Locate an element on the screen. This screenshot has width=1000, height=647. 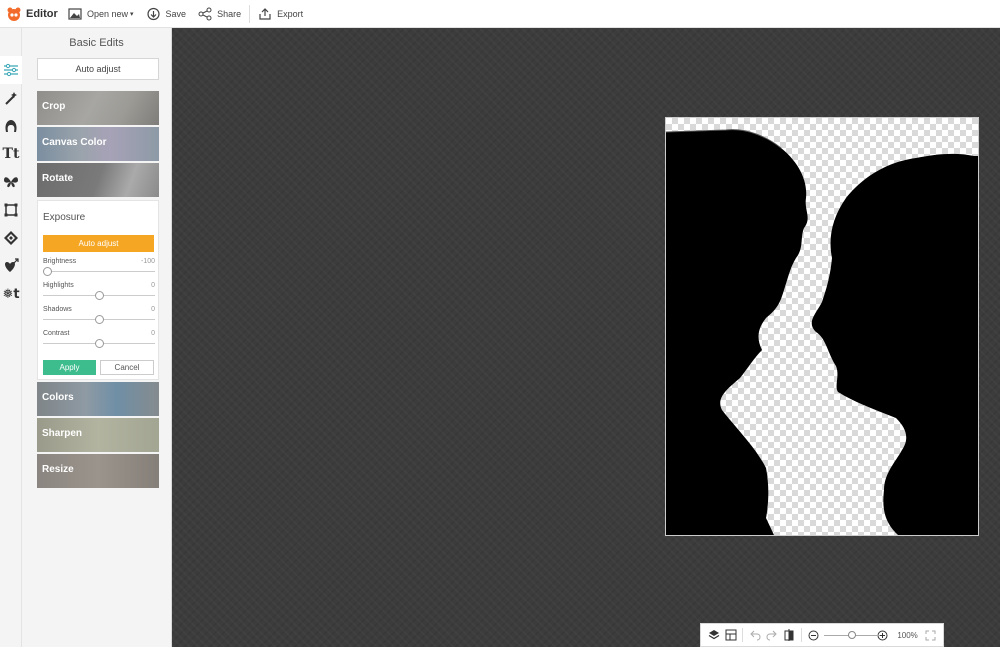
fullscreen-icon is located at coordinates (930, 635).